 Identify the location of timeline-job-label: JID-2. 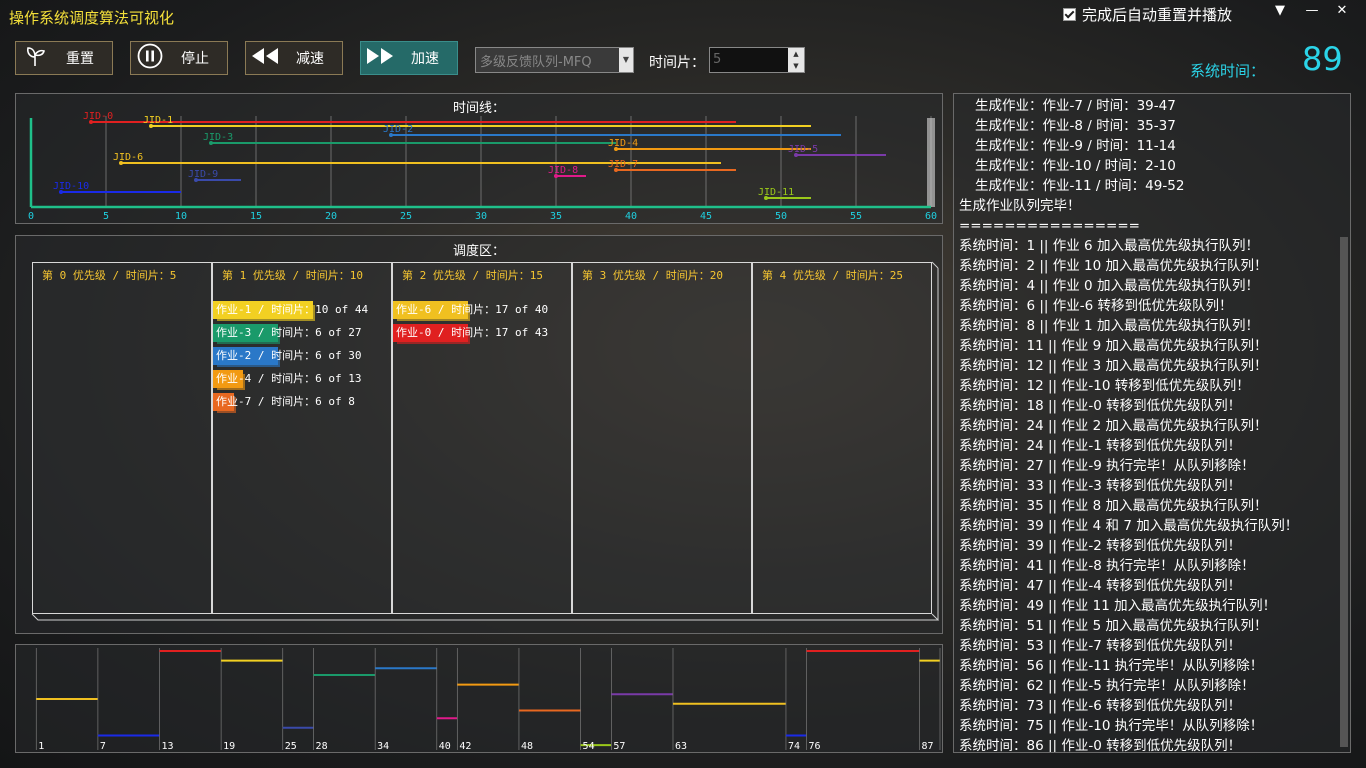
(398, 129).